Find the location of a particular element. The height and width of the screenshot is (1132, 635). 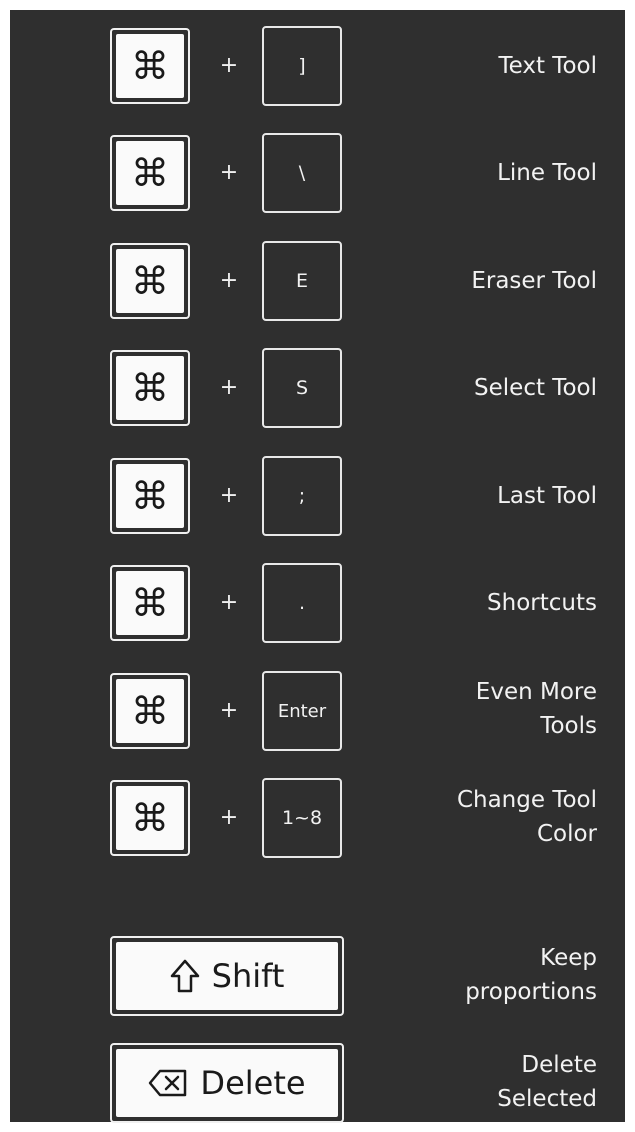

shortcut-row-delete-selected: Delete Delete Selected is located at coordinates (317, 1083).